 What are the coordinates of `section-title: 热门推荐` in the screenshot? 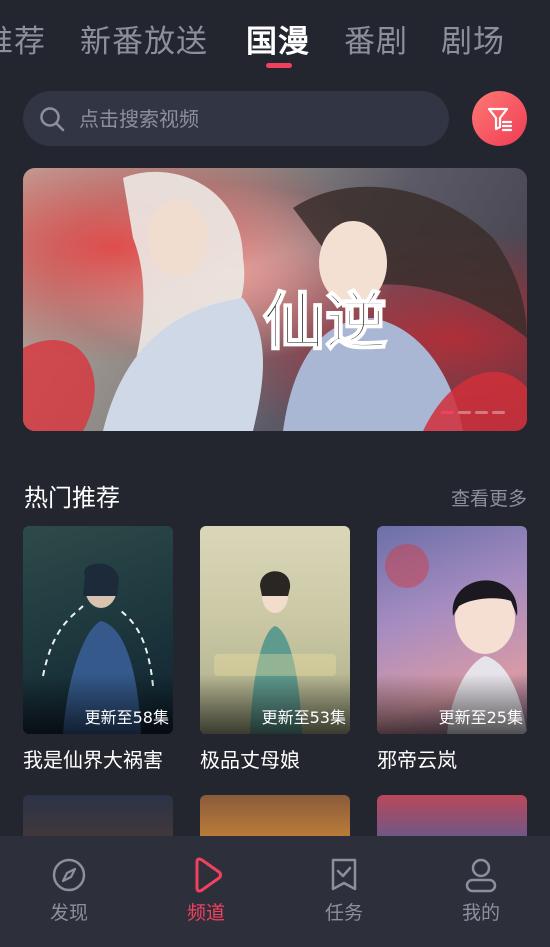 It's located at (72, 498).